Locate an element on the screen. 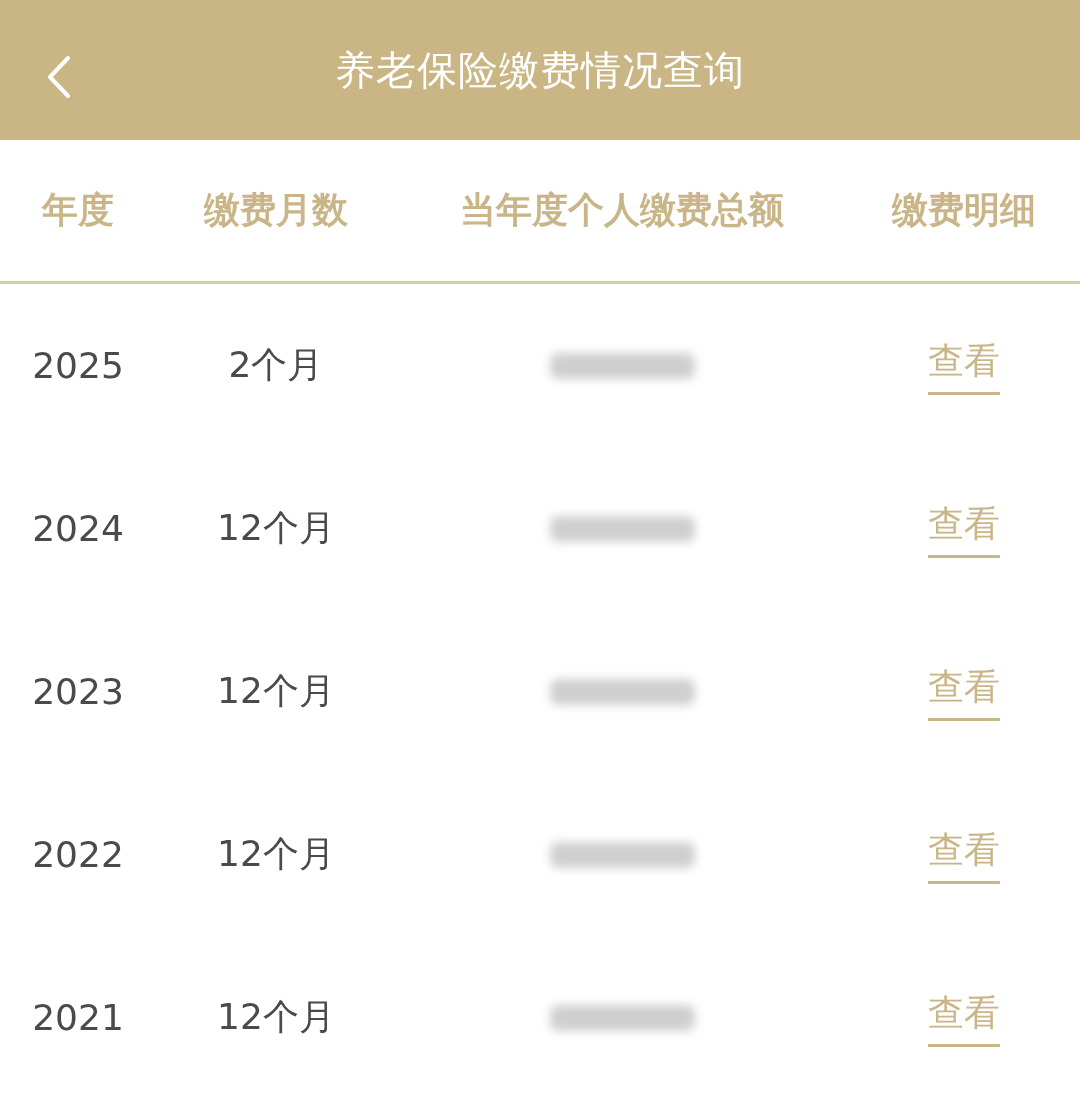 This screenshot has width=1080, height=1098. column-header: 缴费月数 is located at coordinates (276, 210).